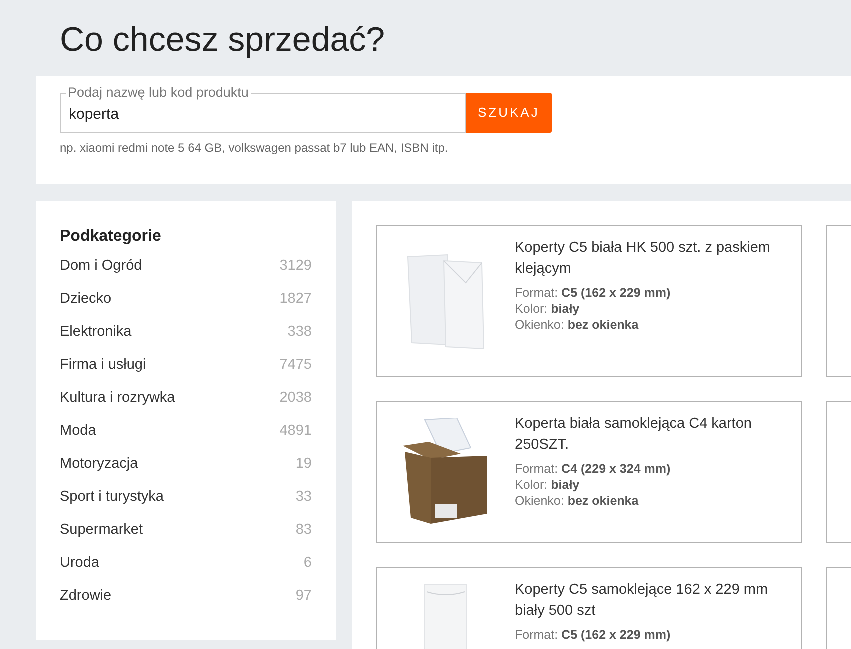 This screenshot has width=851, height=649. Describe the element at coordinates (304, 530) in the screenshot. I see `category-count: 83` at that location.